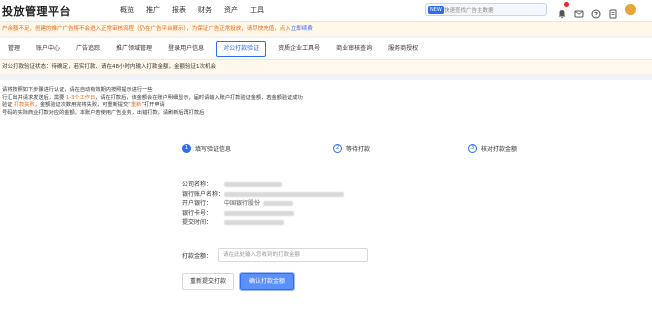 The width and height of the screenshot is (652, 331). I want to click on instruction-line-3: 验证 打款失败，金额验证次数用完将失败，可重新提交“重新”打开申请, so click(83, 105).